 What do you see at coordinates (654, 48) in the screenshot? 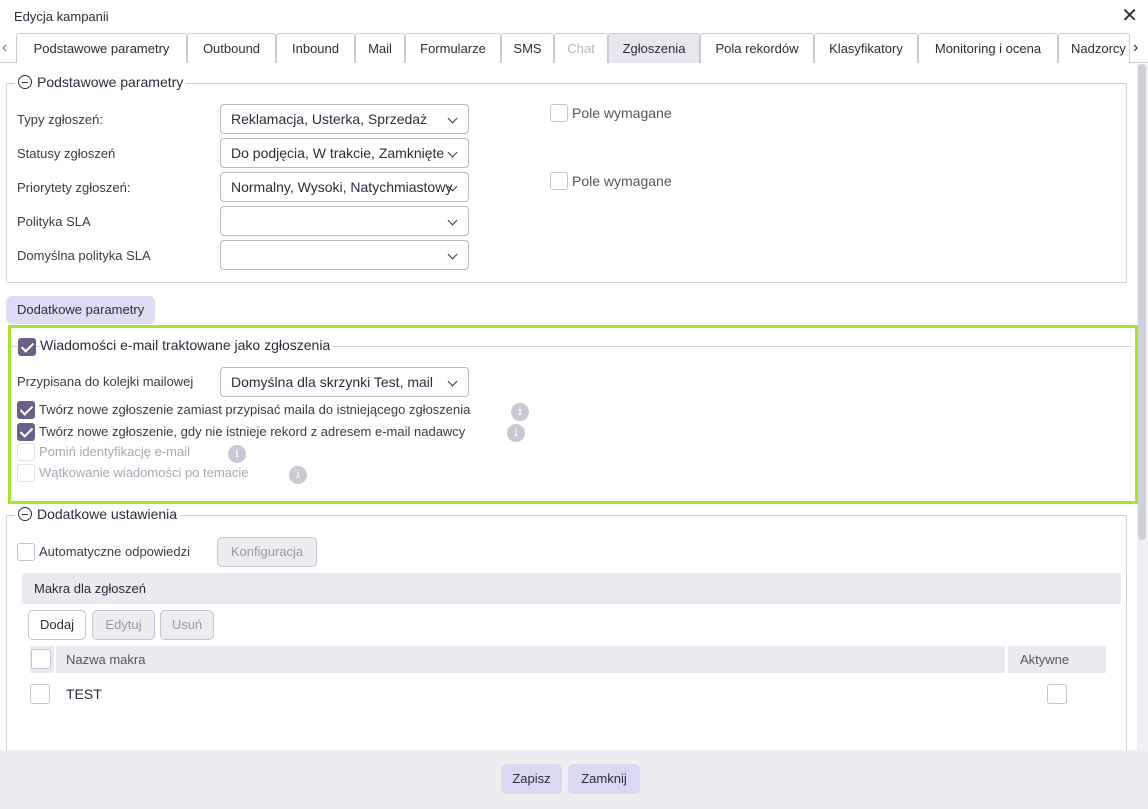
I see `tab-zgloszenia: Zgłoszenia` at bounding box center [654, 48].